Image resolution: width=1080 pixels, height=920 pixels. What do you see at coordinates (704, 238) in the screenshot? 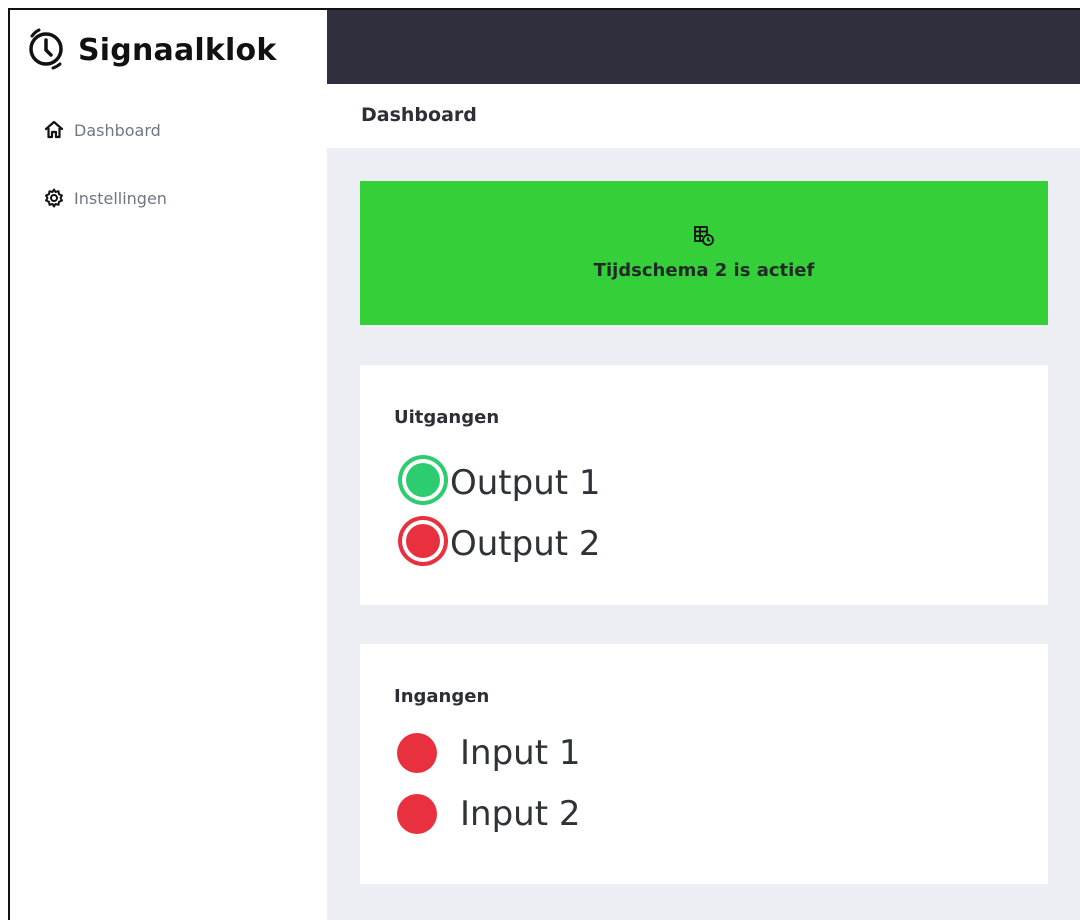
I see `schedule-icon` at bounding box center [704, 238].